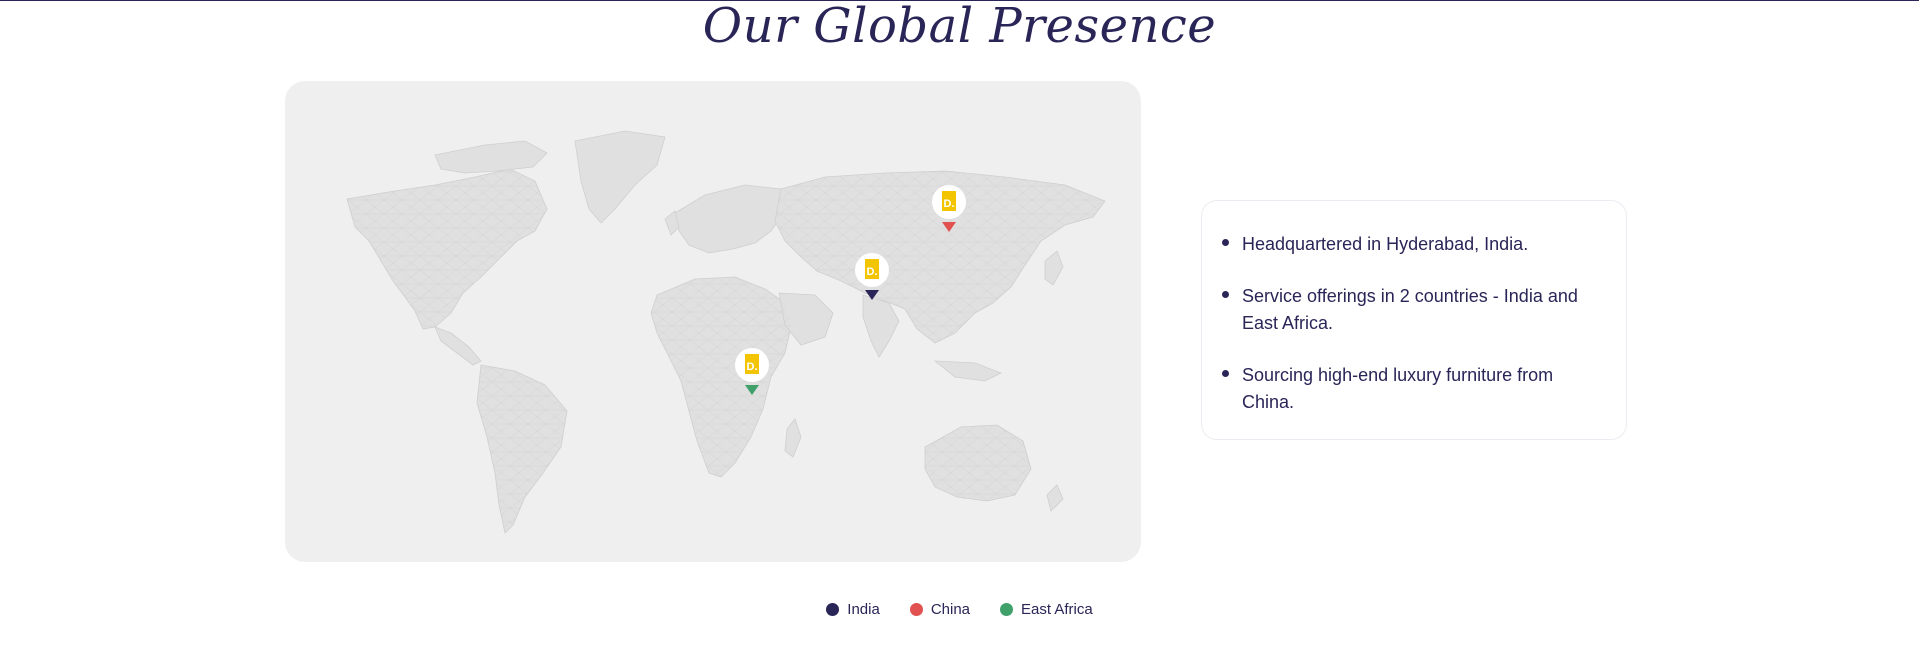  What do you see at coordinates (793, 438) in the screenshot?
I see `madagascar` at bounding box center [793, 438].